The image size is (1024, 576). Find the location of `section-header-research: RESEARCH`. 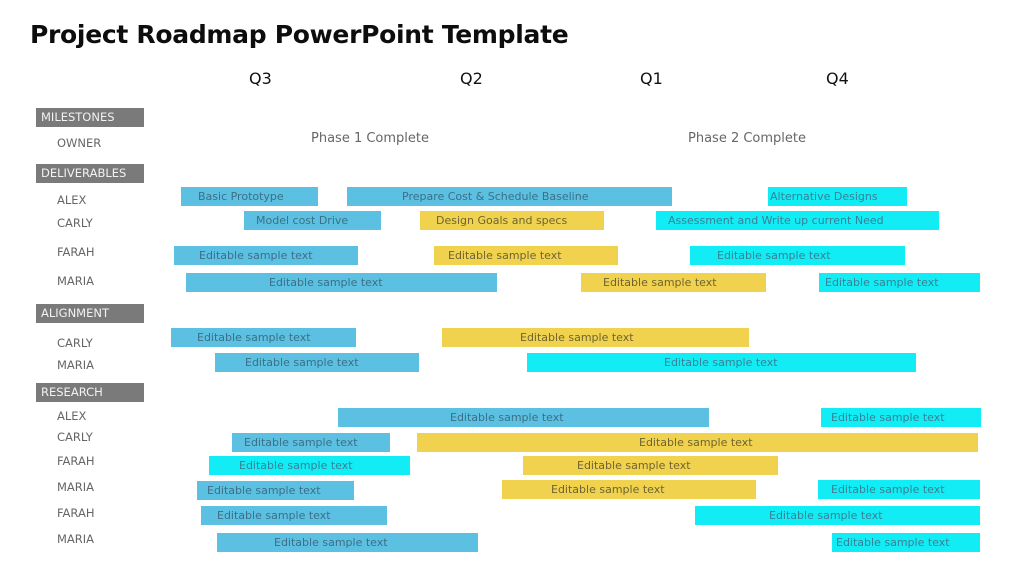

section-header-research: RESEARCH is located at coordinates (90, 392).